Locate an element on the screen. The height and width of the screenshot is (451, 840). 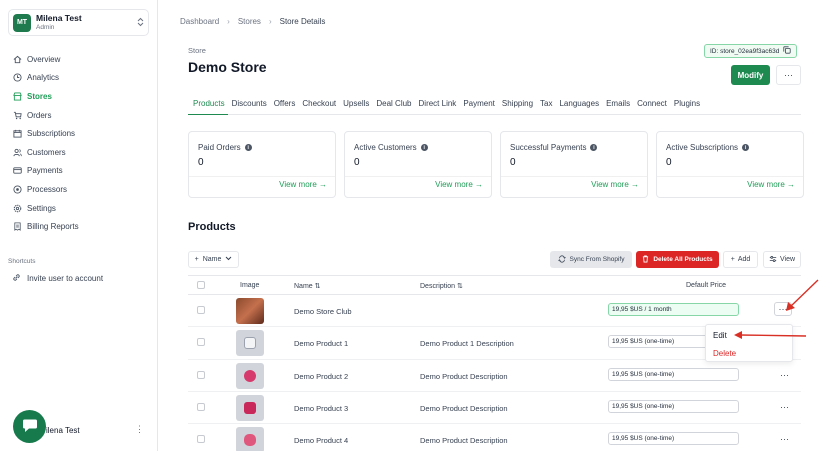
sidebar-item-subscriptions: Subscriptions is located at coordinates (78, 133).